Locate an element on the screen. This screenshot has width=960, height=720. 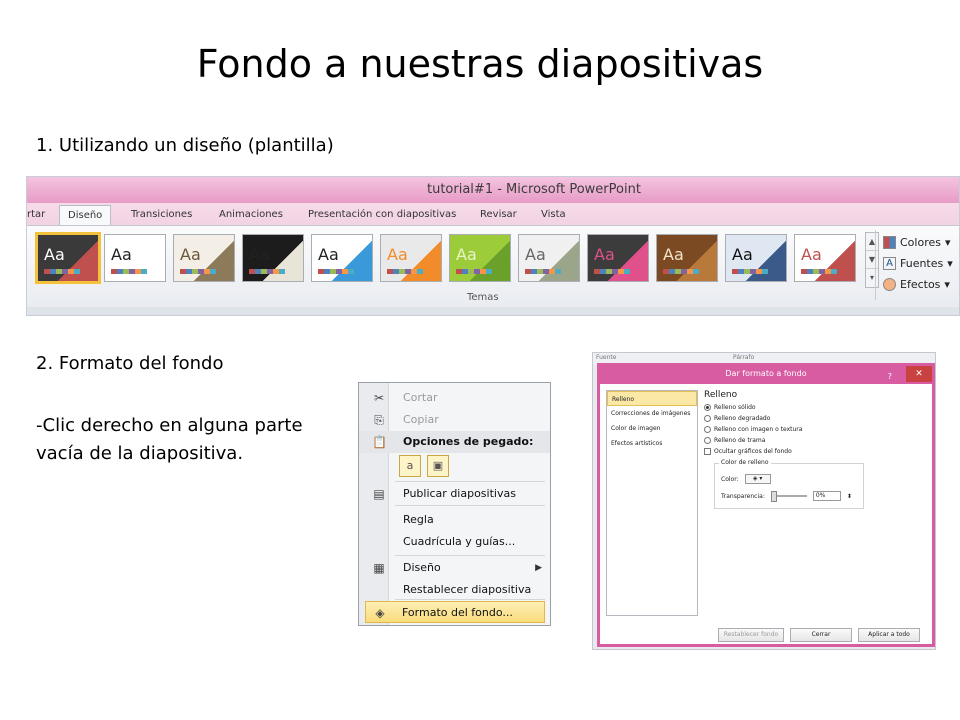
nav-item-color-imagen: Color de imagen is located at coordinates (652, 428).